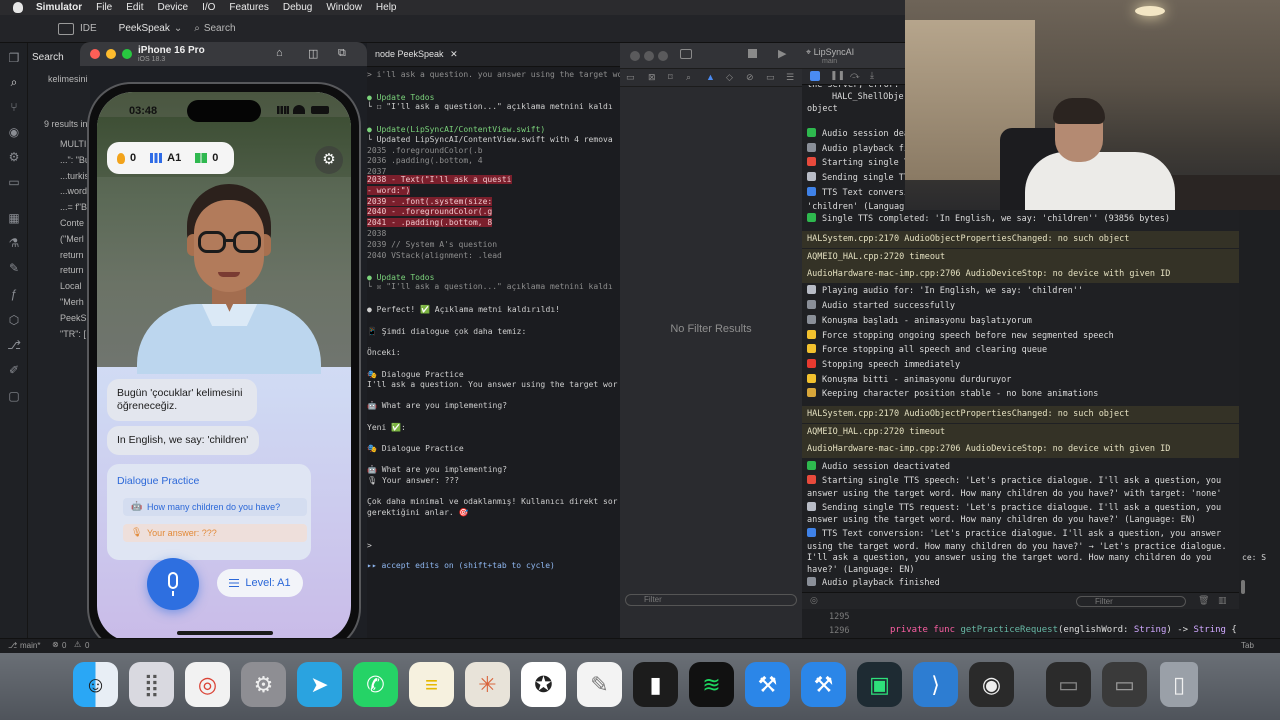 The width and height of the screenshot is (1280, 720). Describe the element at coordinates (652, 77) in the screenshot. I see `source-icon: ⊠` at that location.